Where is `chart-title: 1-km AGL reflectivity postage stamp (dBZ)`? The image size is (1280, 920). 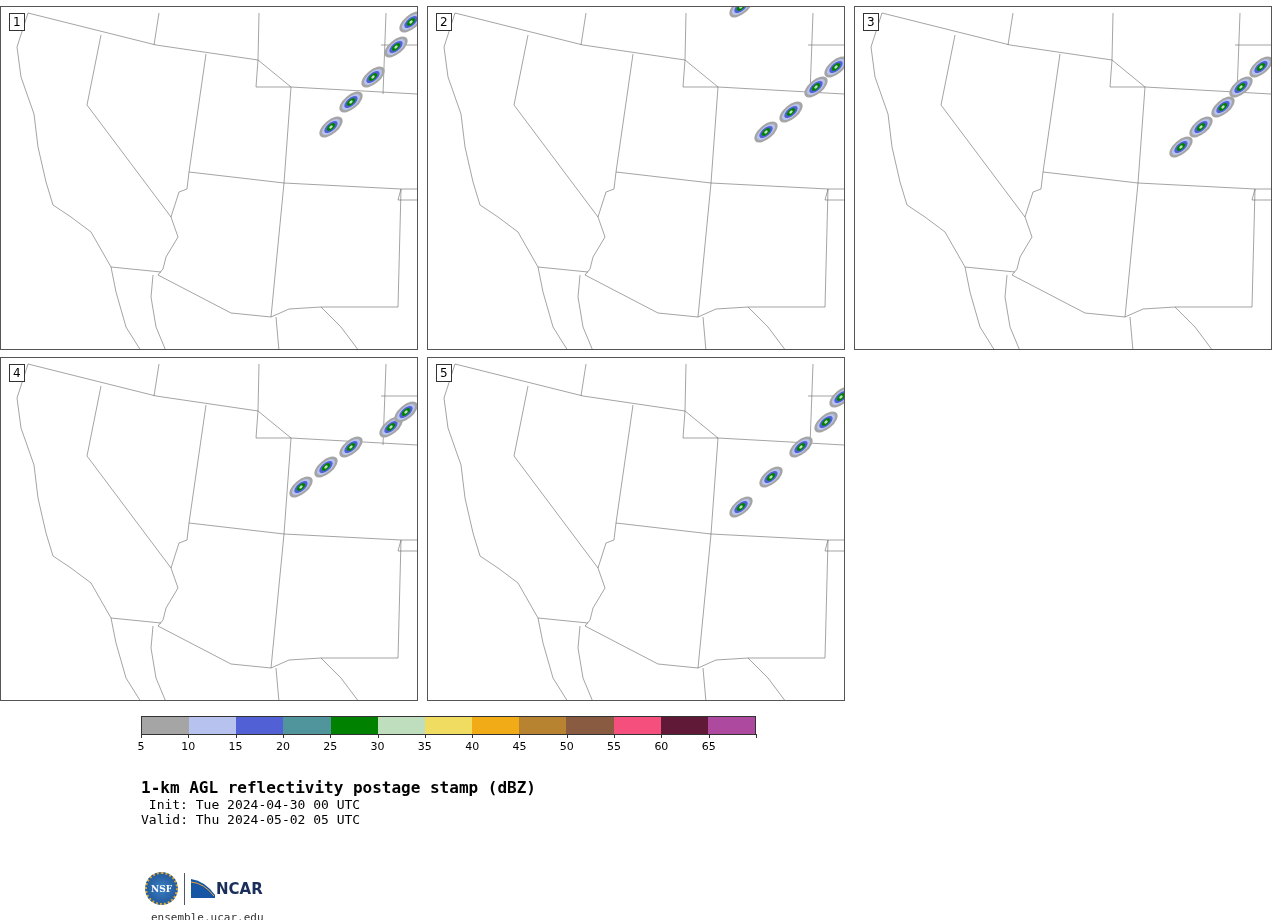
chart-title: 1-km AGL reflectivity postage stamp (dBZ) is located at coordinates (339, 788).